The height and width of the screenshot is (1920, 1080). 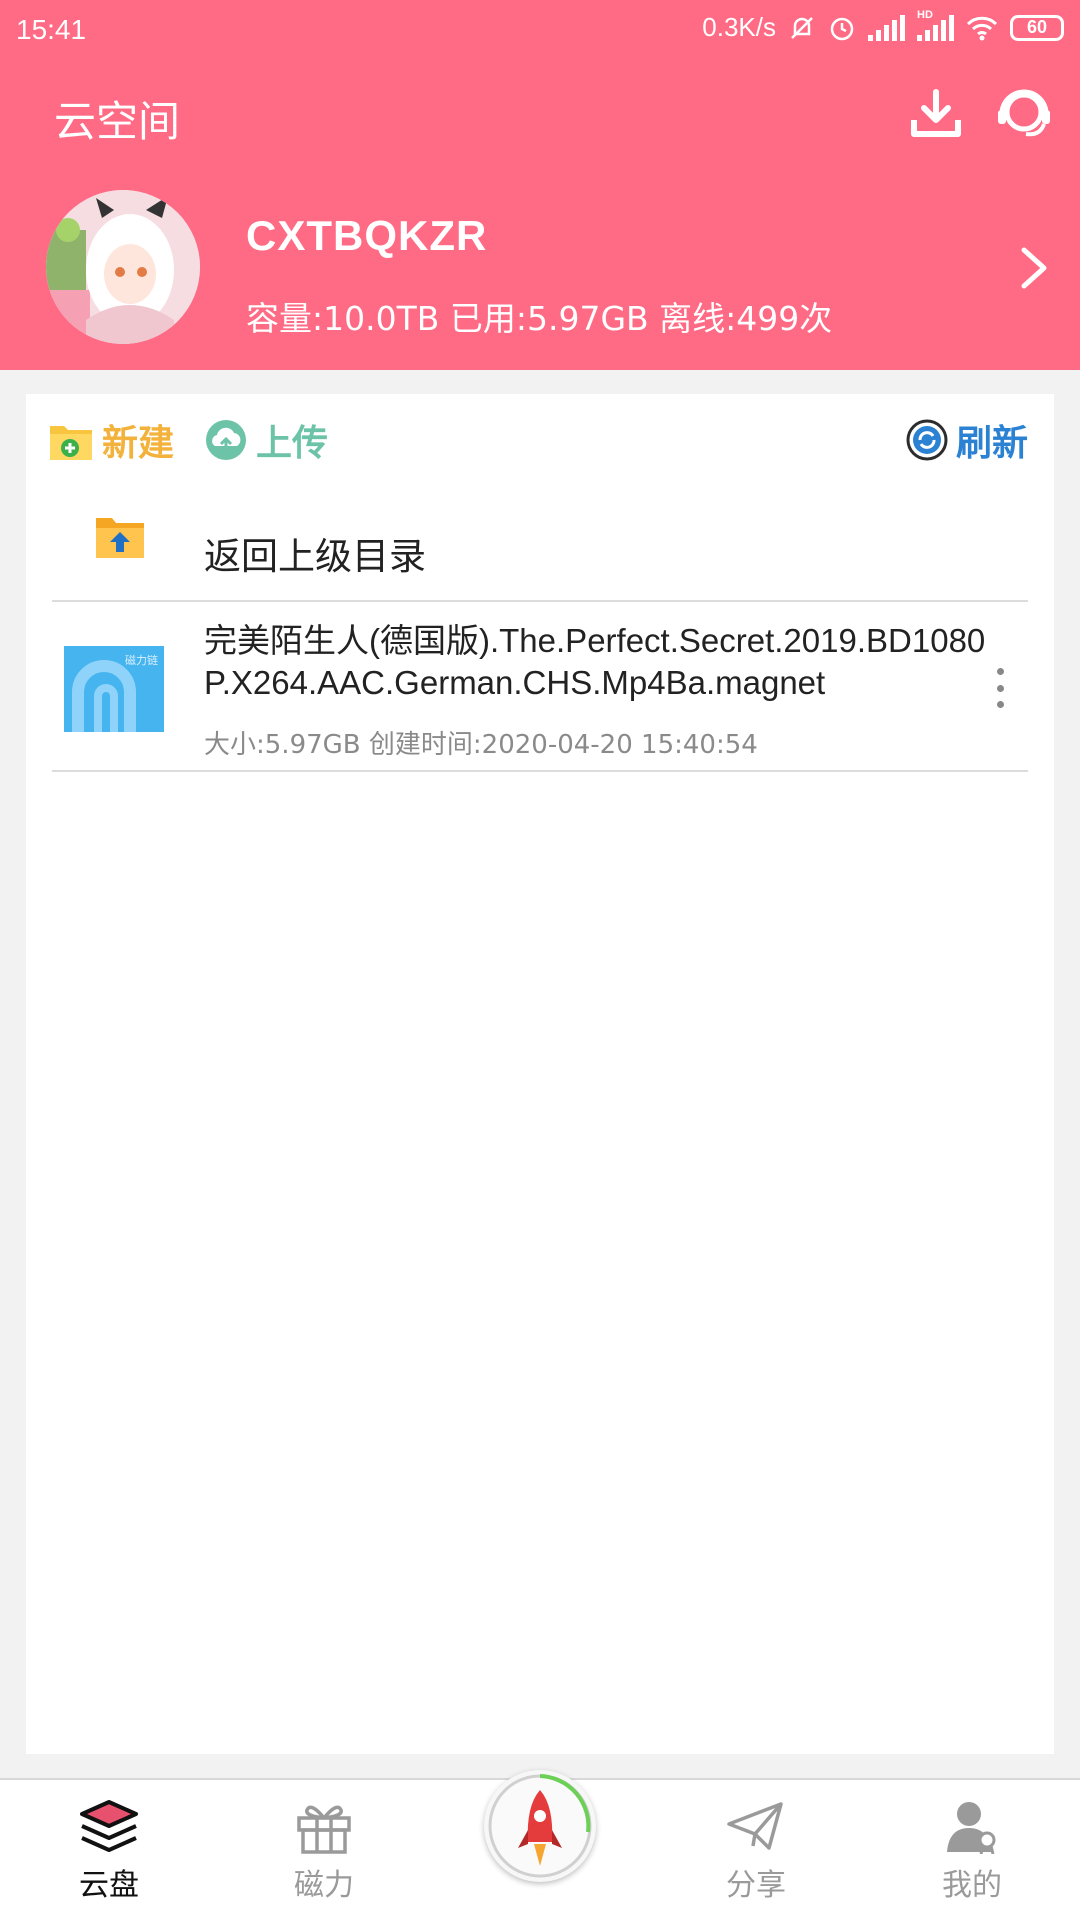 I want to click on more-options-icon, so click(x=1000, y=688).